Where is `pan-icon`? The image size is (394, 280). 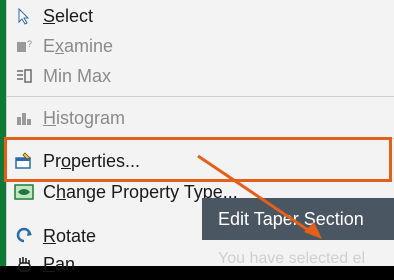 pan-icon is located at coordinates (24, 264).